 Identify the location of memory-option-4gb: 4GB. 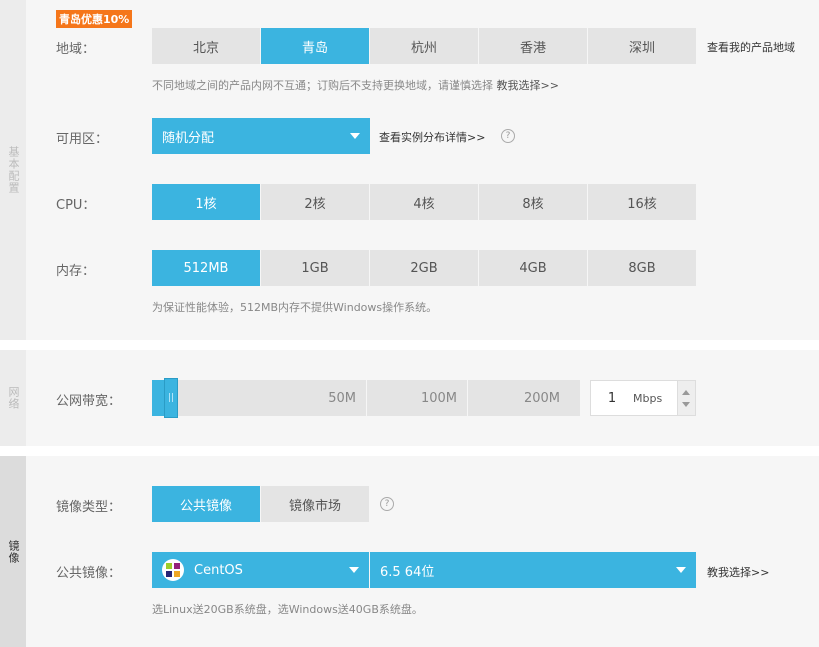
(533, 268).